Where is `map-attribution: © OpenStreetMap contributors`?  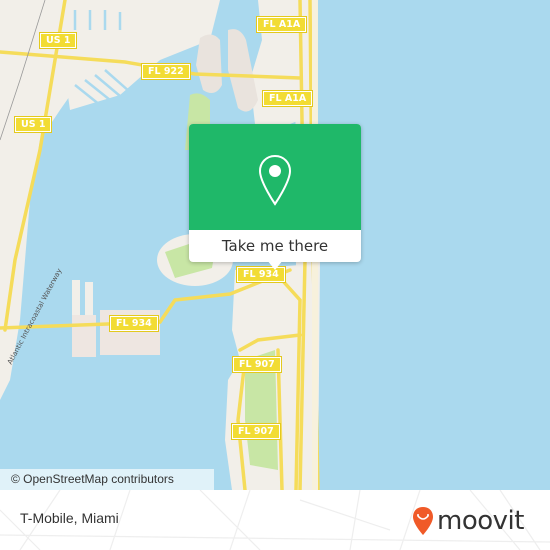
map-attribution: © OpenStreetMap contributors is located at coordinates (107, 479).